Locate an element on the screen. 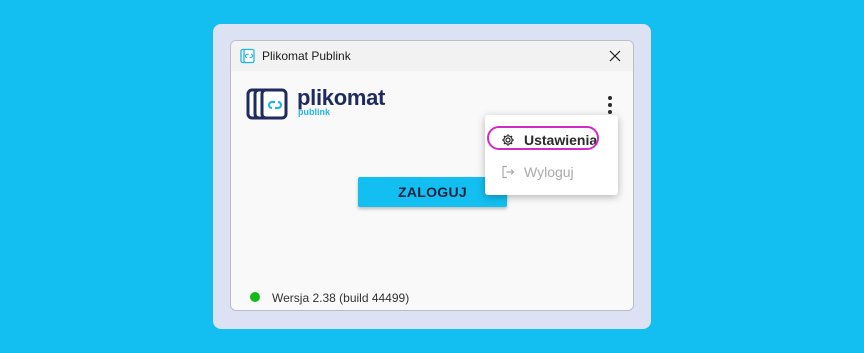 This screenshot has height=353, width=864. plikomat-logo-icon is located at coordinates (267, 104).